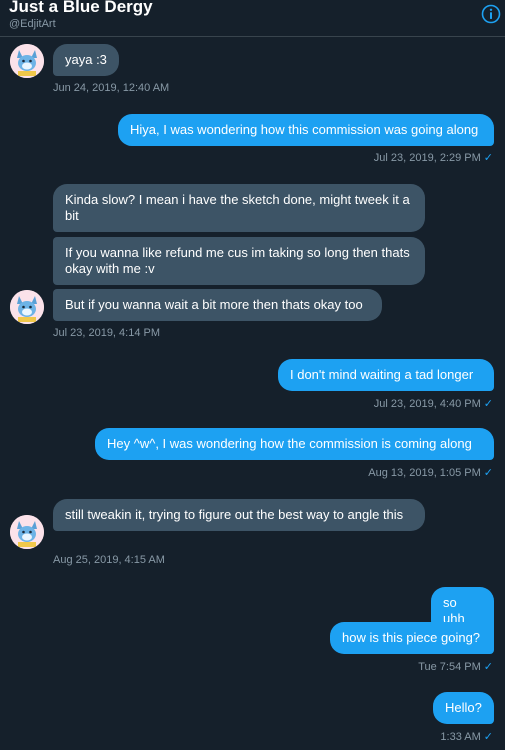 The height and width of the screenshot is (750, 505). What do you see at coordinates (252, 18) in the screenshot?
I see `conversation-header: Just a Blue Dergy @EdjitArt` at bounding box center [252, 18].